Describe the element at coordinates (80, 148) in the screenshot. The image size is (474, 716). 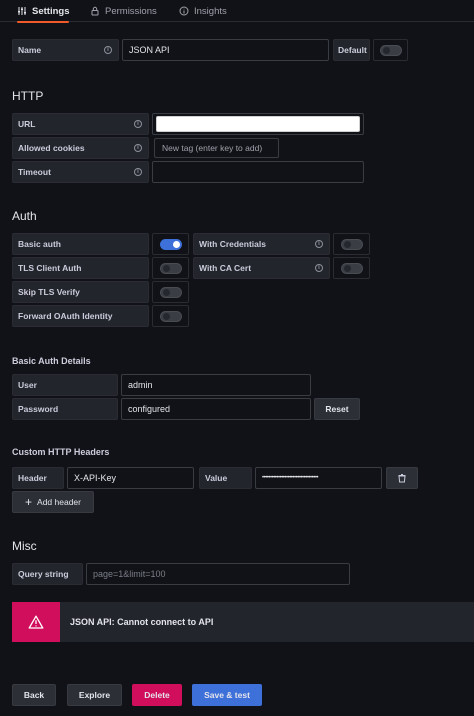
I see `allowed-cookies-label: Allowed cookies i` at that location.